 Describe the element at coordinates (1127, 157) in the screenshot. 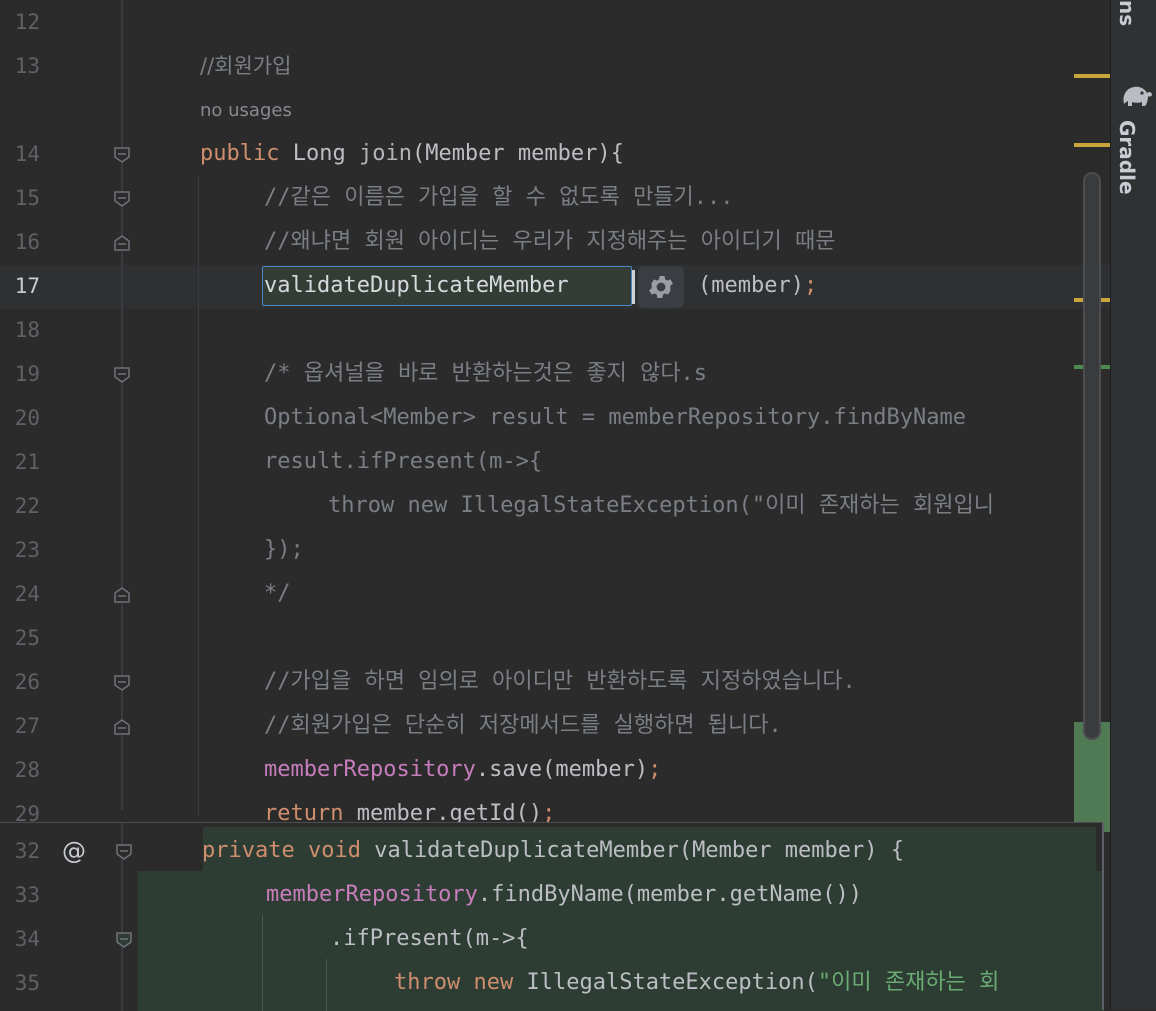

I see `gradle-tool-button: Gradle` at that location.